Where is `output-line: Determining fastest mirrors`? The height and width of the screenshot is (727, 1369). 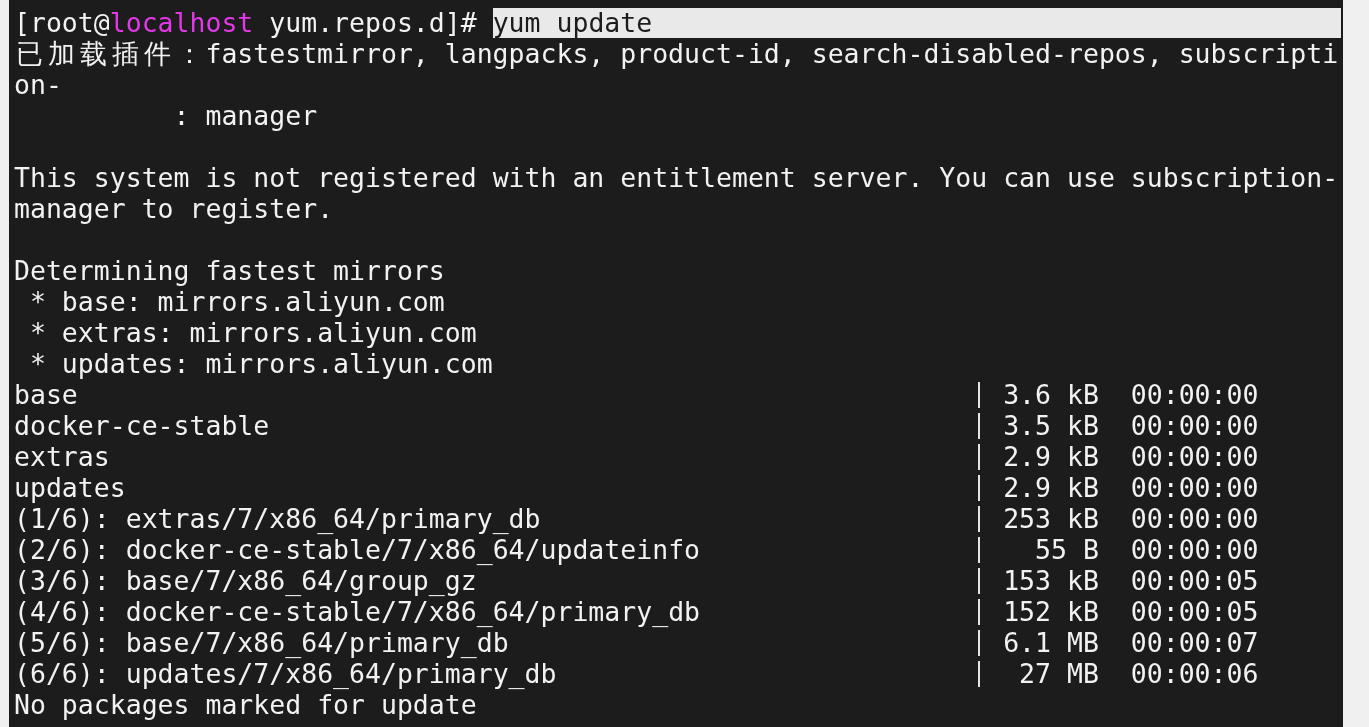 output-line: Determining fastest mirrors is located at coordinates (229, 270).